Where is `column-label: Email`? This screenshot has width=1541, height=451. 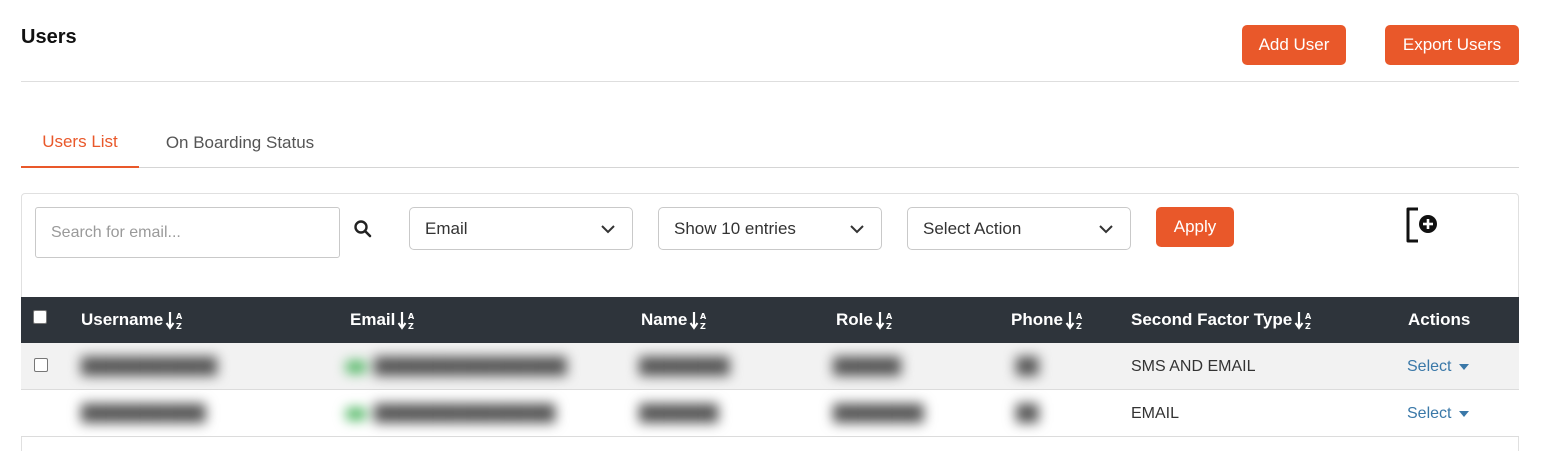 column-label: Email is located at coordinates (373, 319).